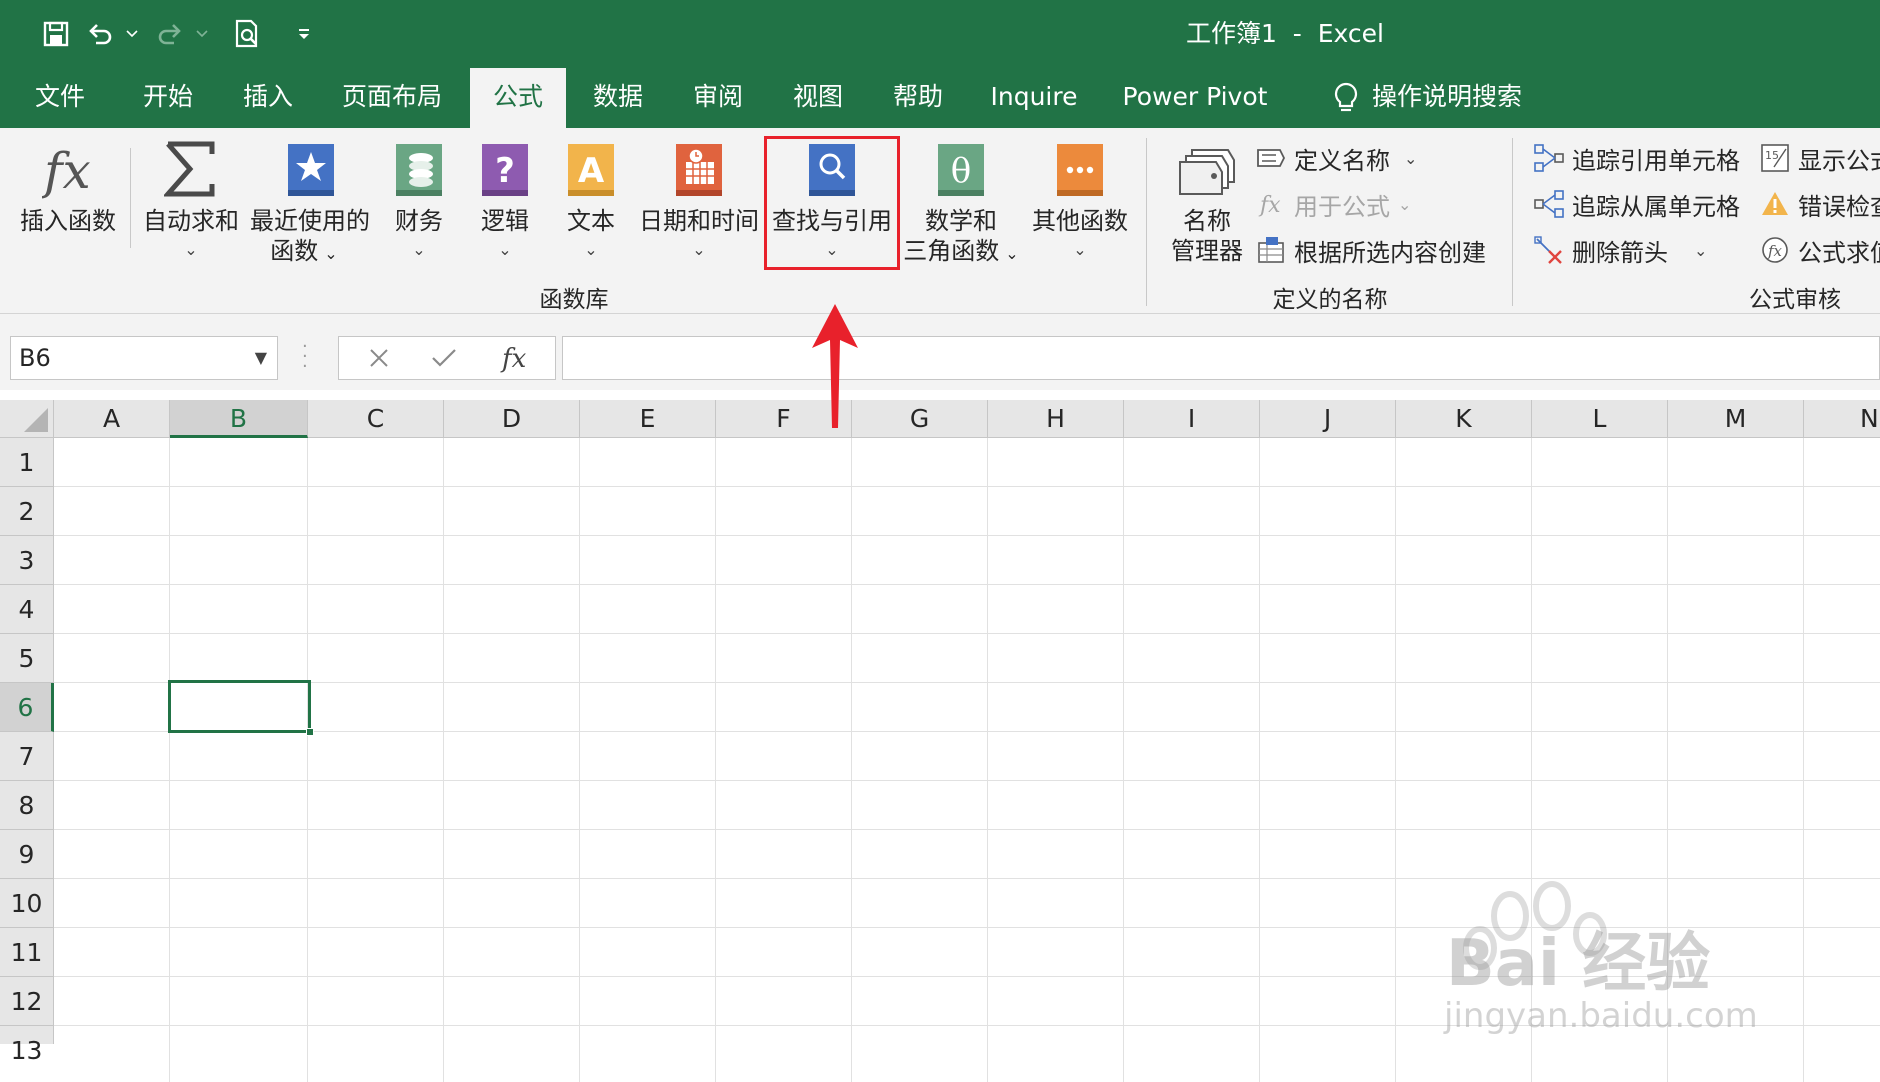  I want to click on calendar-book-icon, so click(699, 170).